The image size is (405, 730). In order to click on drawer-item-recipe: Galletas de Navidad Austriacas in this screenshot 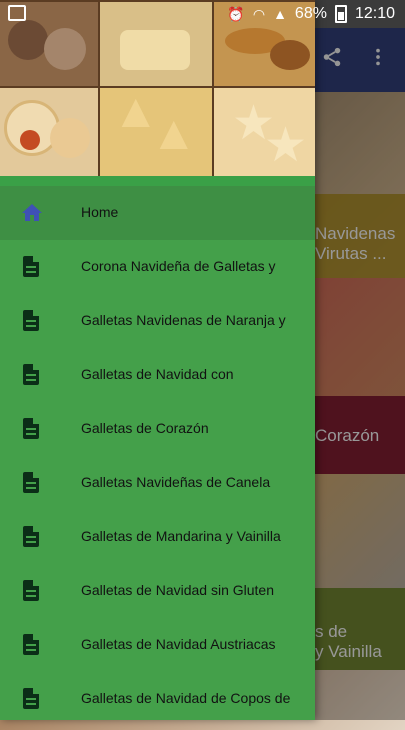, I will do `click(157, 645)`.